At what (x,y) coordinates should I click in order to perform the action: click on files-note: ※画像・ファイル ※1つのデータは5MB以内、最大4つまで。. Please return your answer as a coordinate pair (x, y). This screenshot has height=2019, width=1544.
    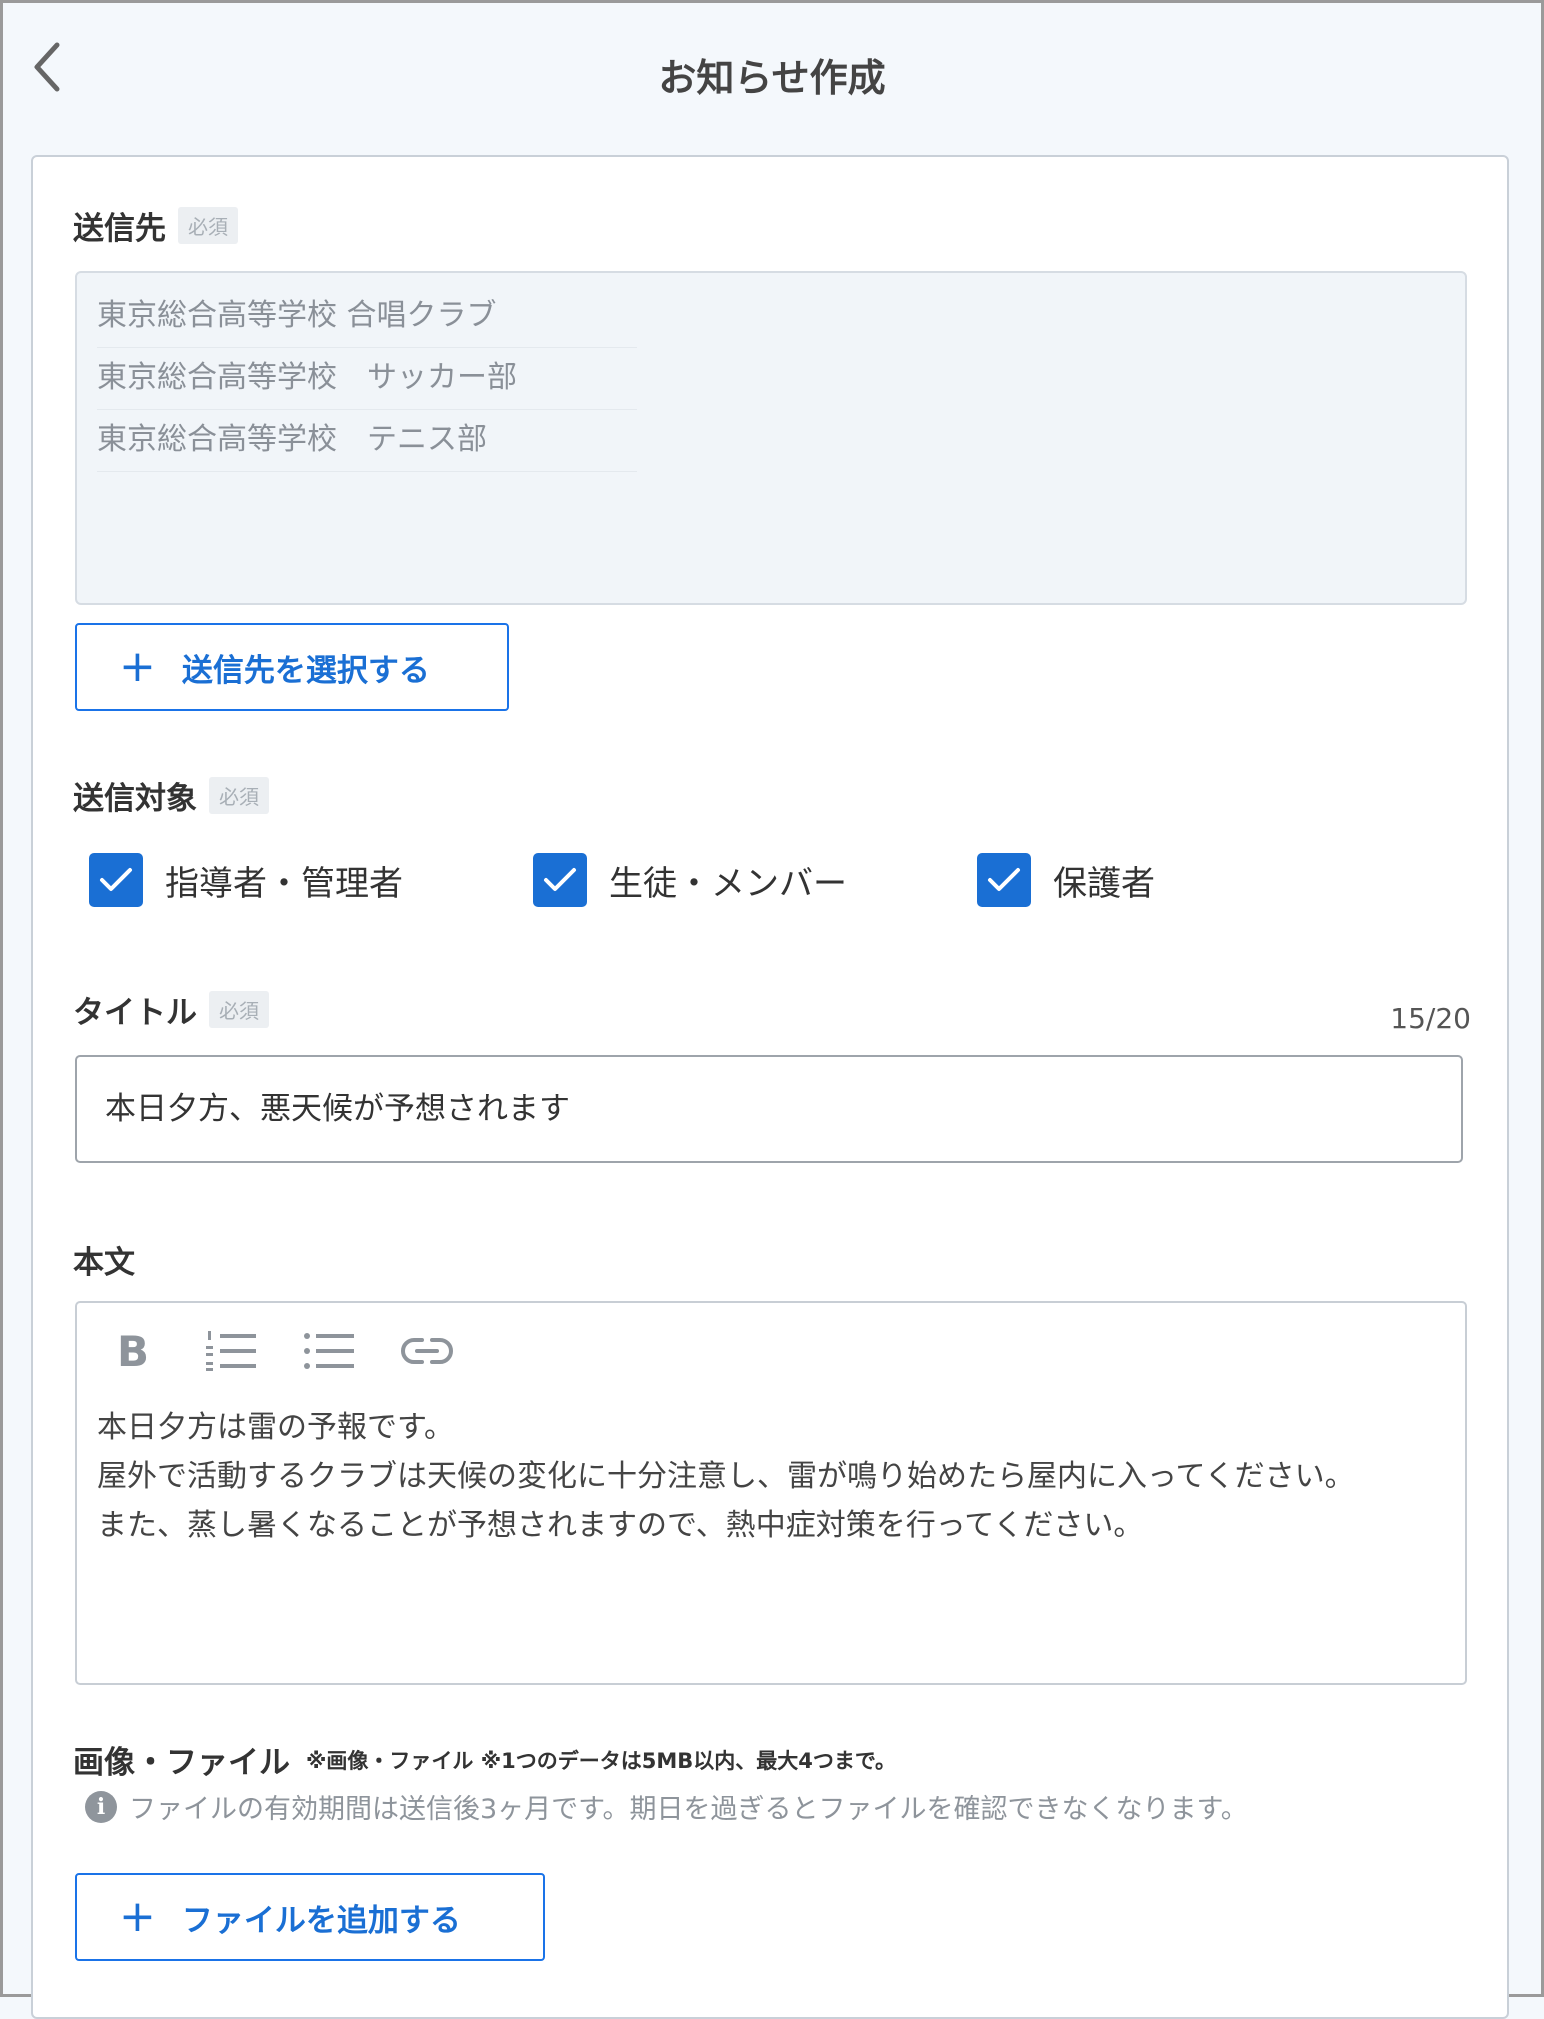
    Looking at the image, I should click on (601, 1760).